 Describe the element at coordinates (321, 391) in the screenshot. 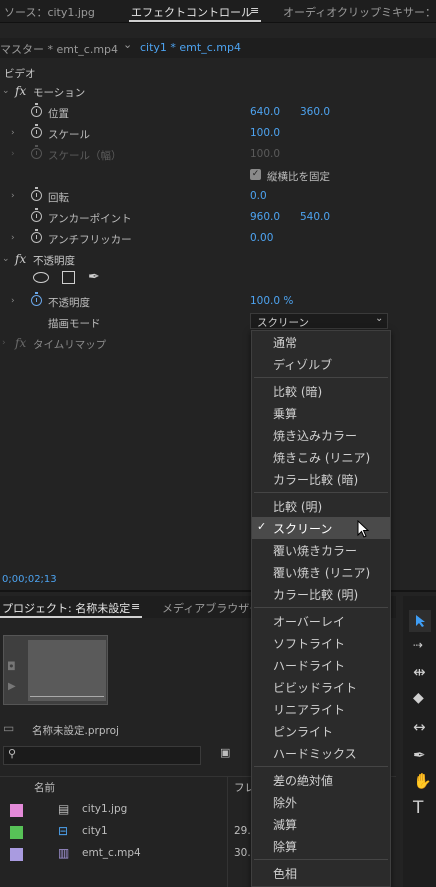

I see `menu-item: 比較 (暗)` at that location.